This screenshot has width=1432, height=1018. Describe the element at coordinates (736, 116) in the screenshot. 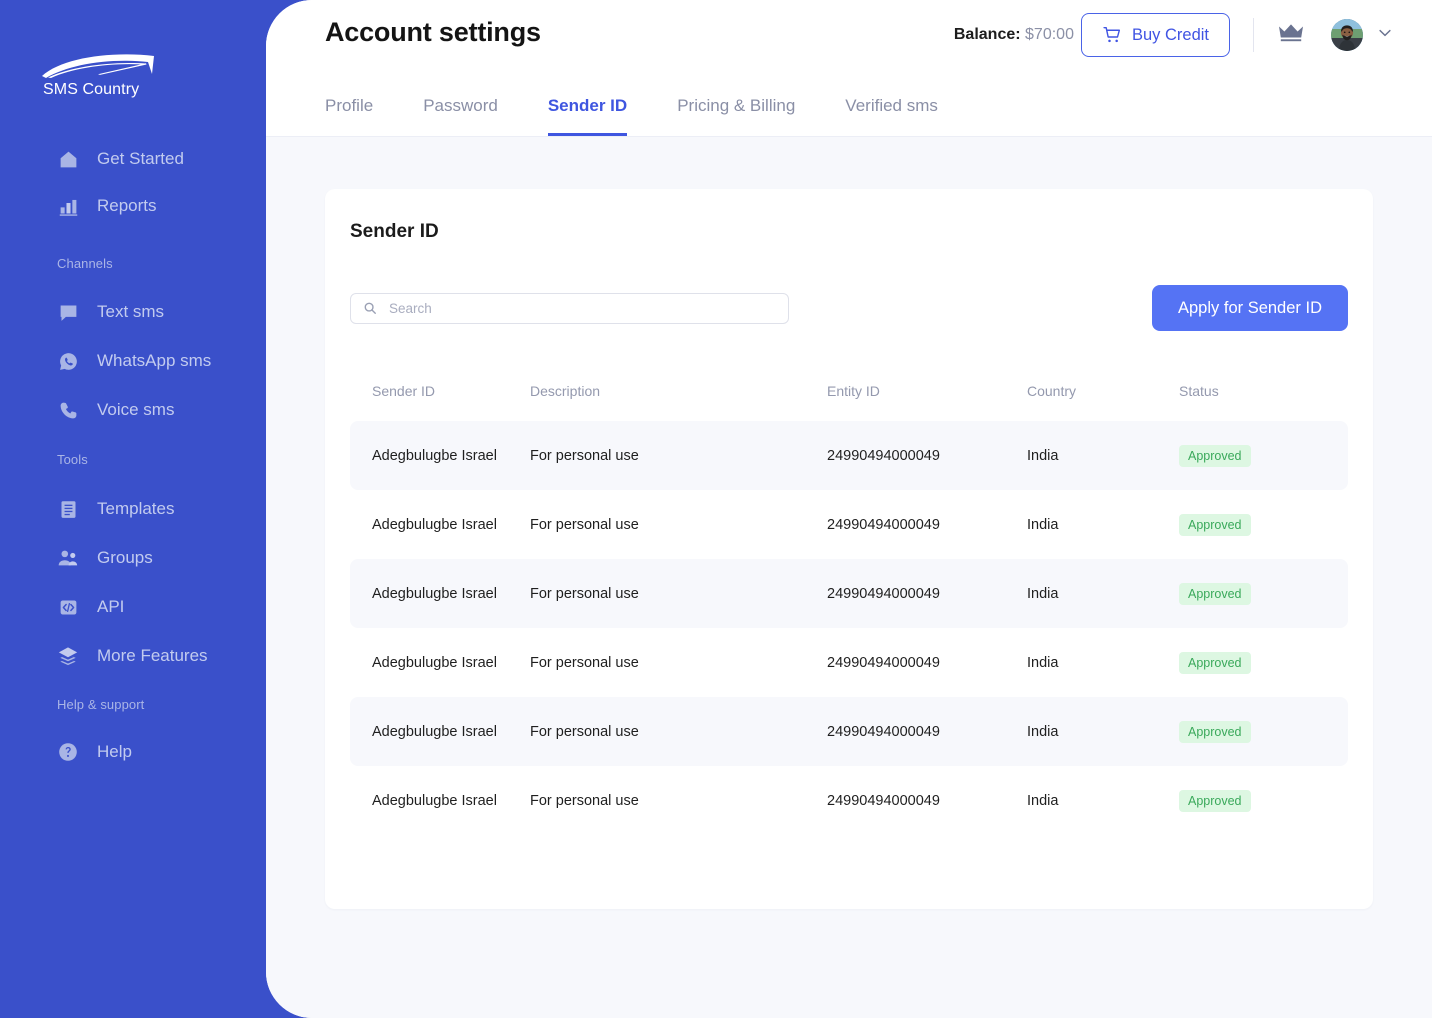

I see `tab-pricing-billing: Pricing & Billing` at that location.